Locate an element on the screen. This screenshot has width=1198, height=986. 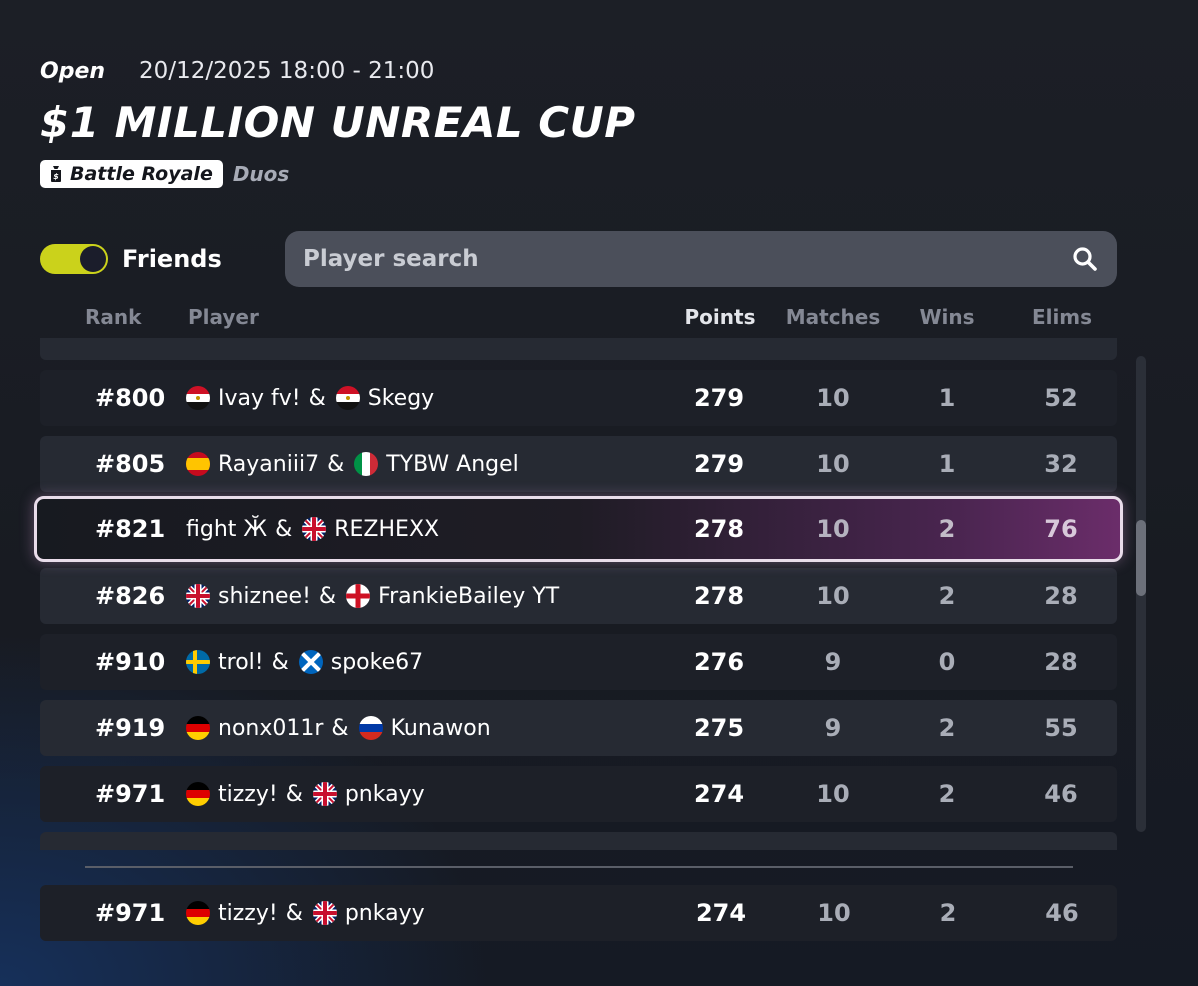
row-matches: 9 is located at coordinates (833, 728).